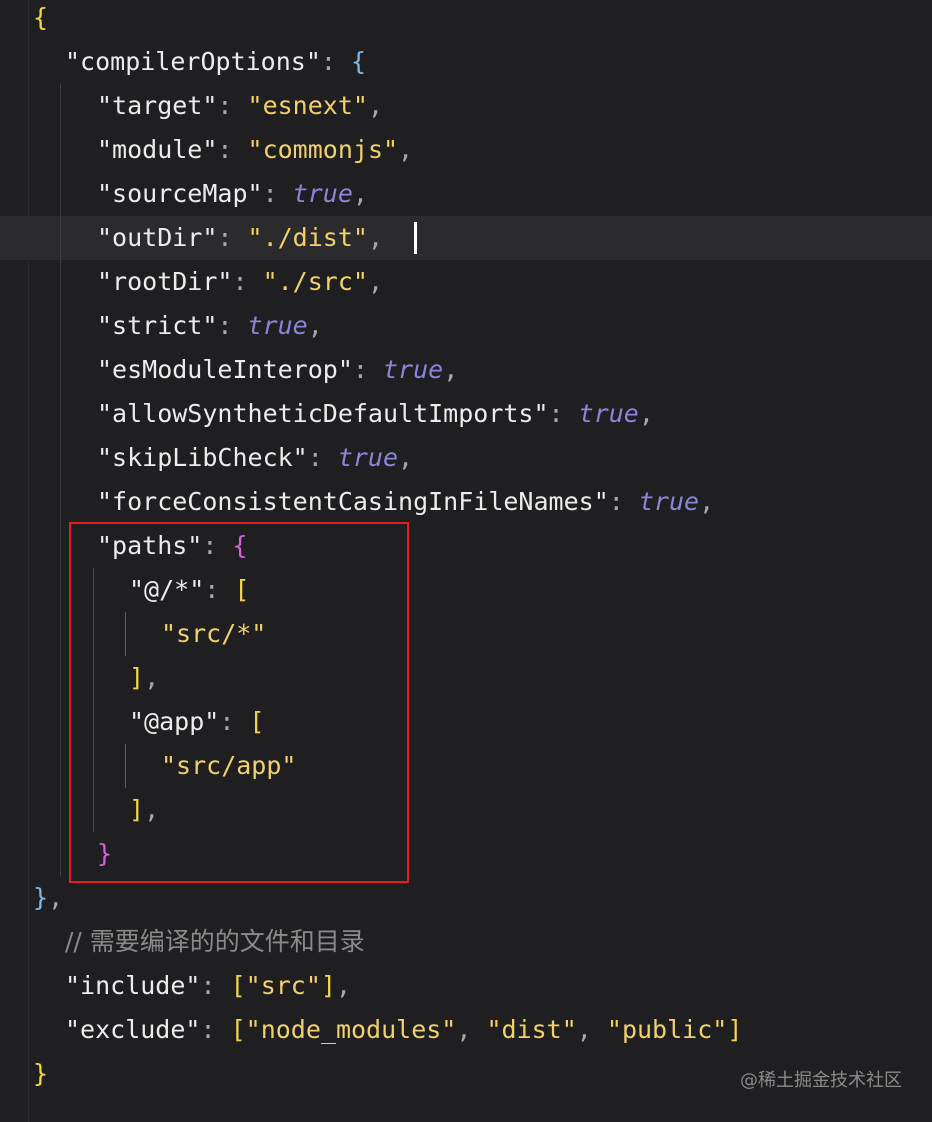 Image resolution: width=932 pixels, height=1122 pixels. I want to click on code-token: "forceConsistentCasingInFileNames", so click(353, 501).